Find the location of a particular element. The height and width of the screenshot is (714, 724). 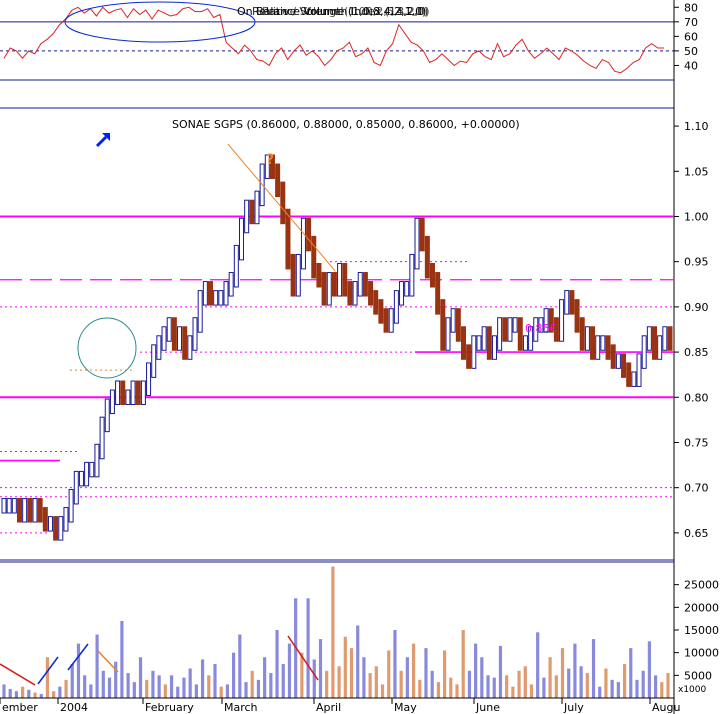

x-tick-label: 2004 is located at coordinates (74, 707).